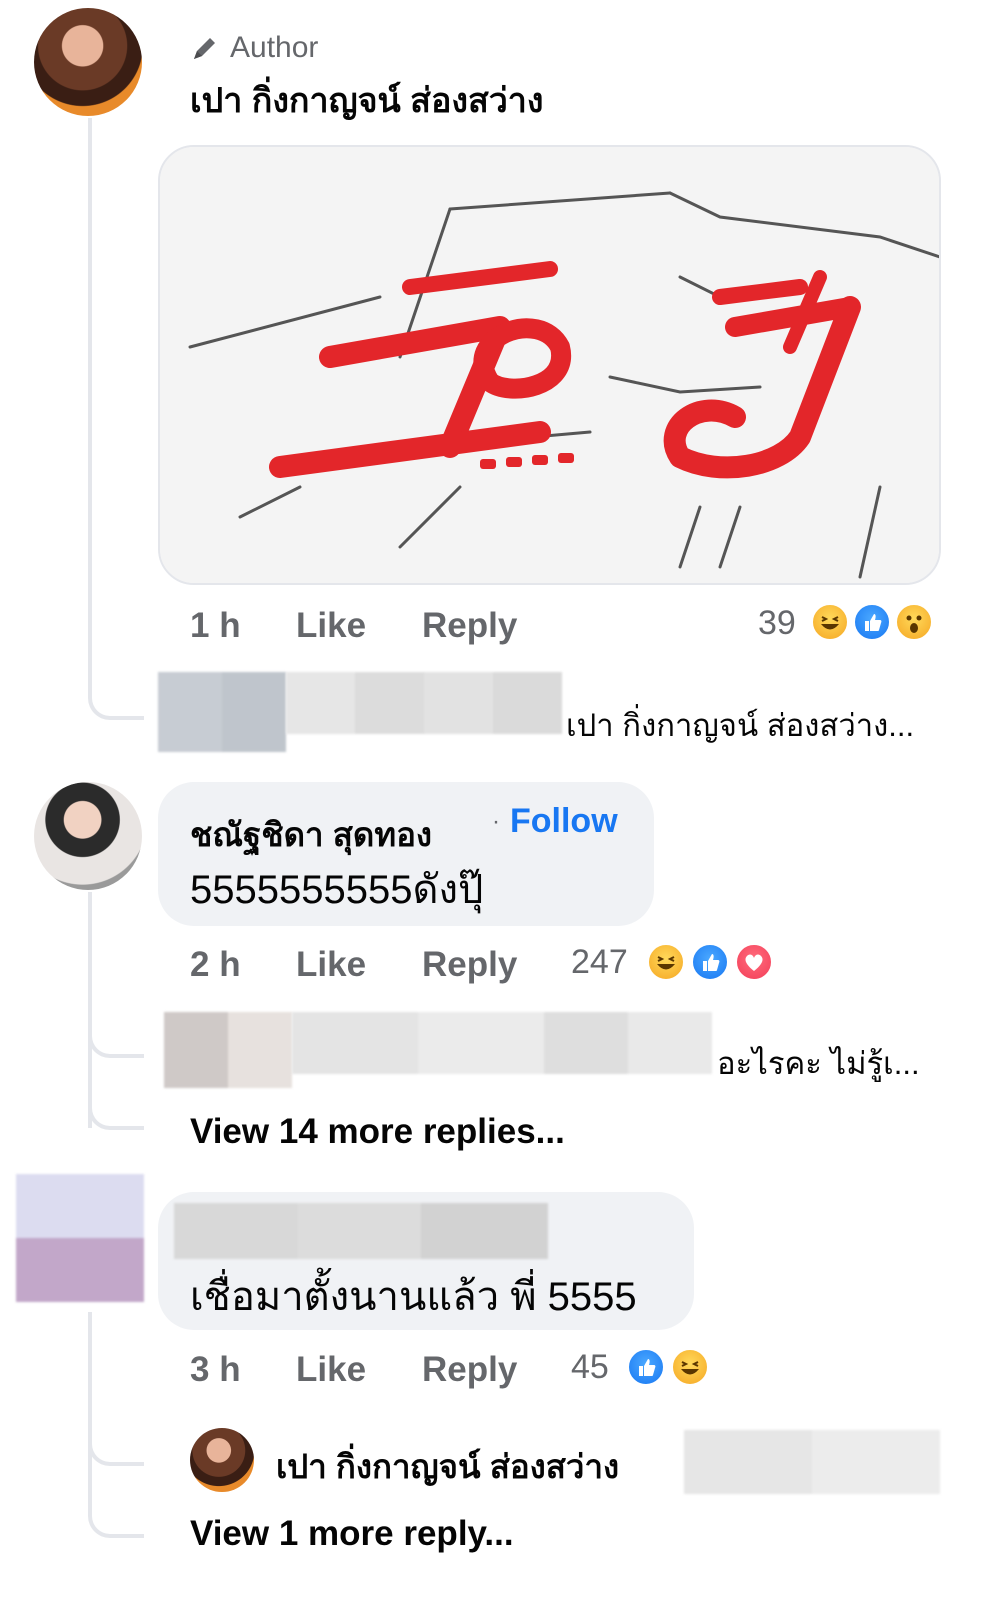 This screenshot has width=1000, height=1609. I want to click on comment2-reaction-count: 247, so click(599, 962).